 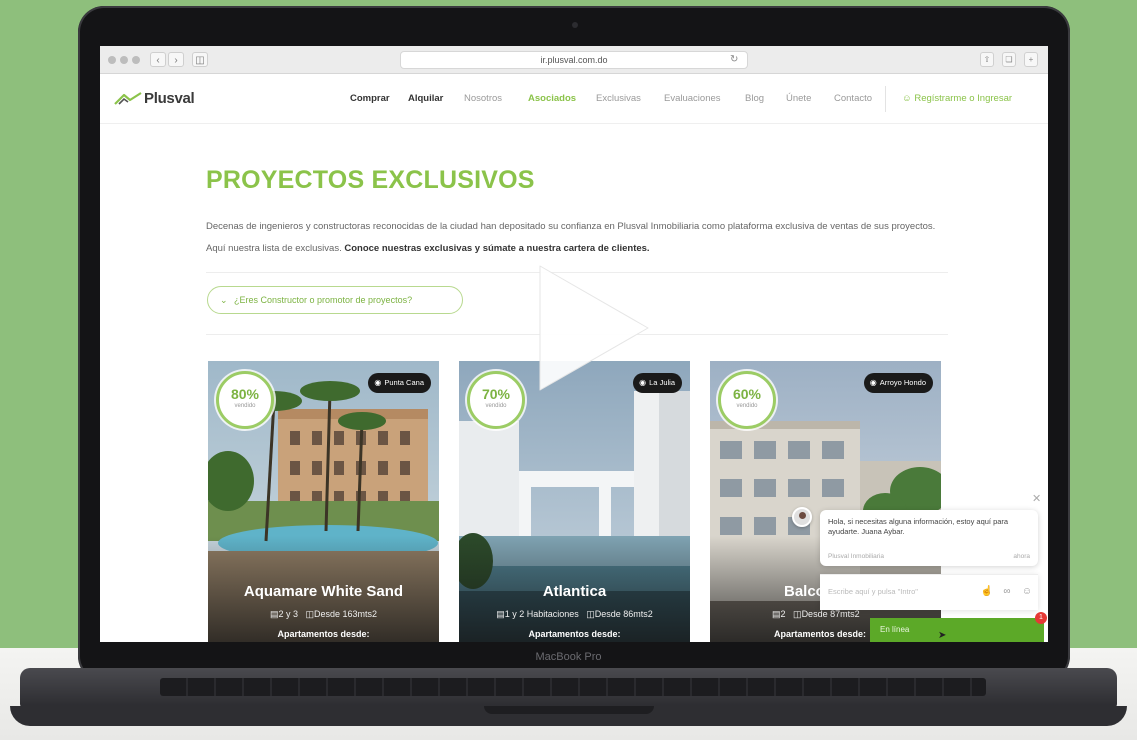 I want to click on page-title: PROYECTOS EXCLUSIVOS, so click(x=370, y=180).